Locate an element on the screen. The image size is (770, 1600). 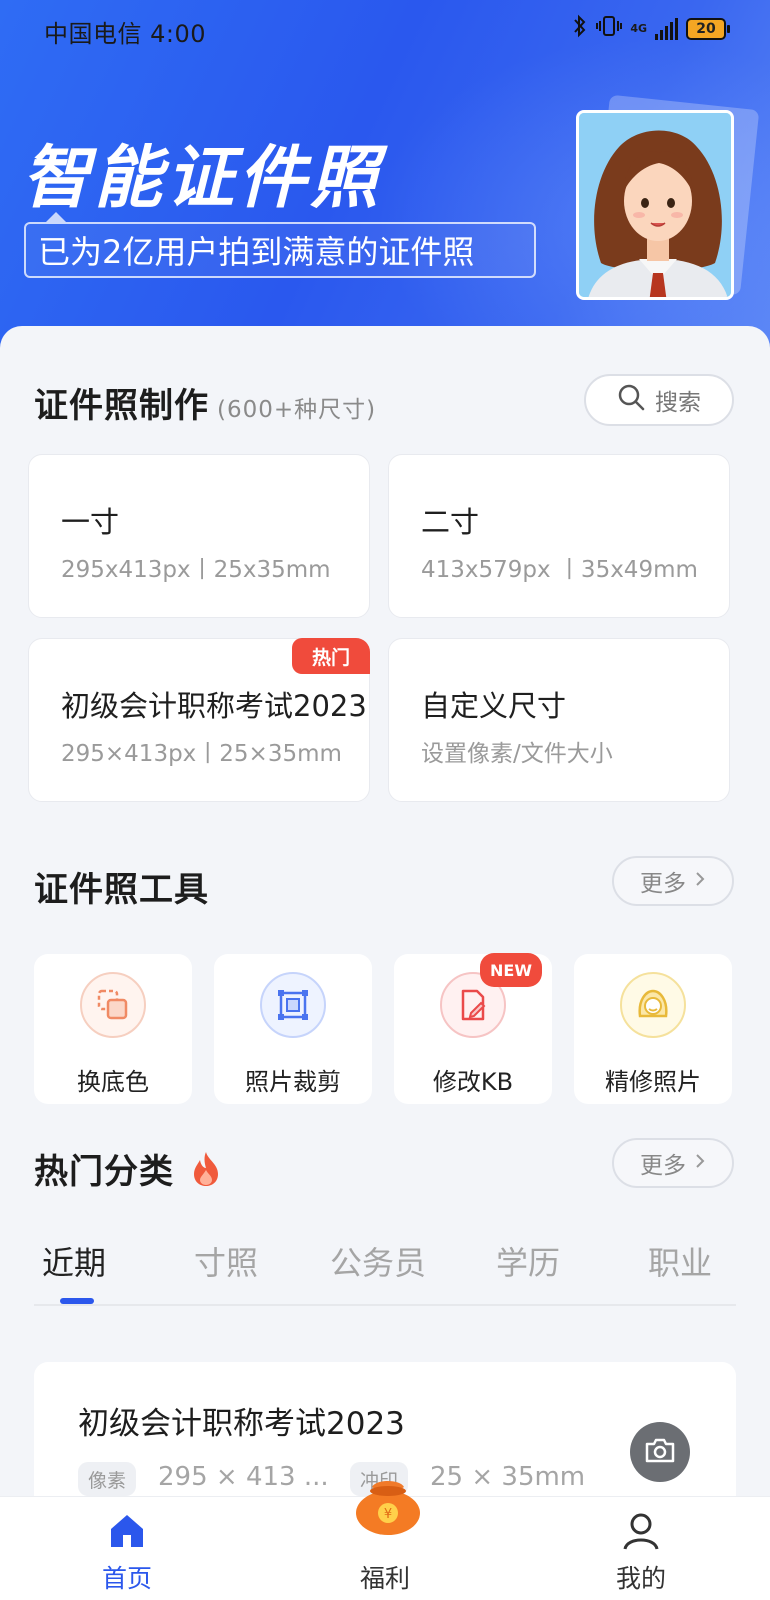
card-subtitle: 295x413px丨25x35mm is located at coordinates (196, 570).